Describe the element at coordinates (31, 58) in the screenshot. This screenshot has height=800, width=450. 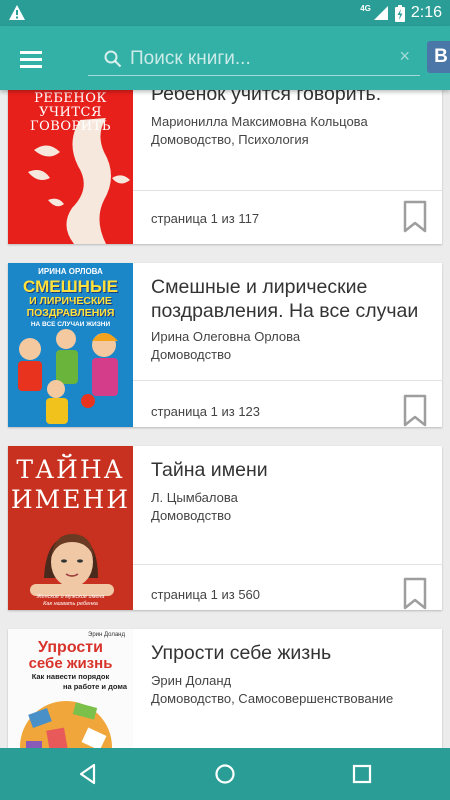
I see `hamburger-menu-icon` at that location.